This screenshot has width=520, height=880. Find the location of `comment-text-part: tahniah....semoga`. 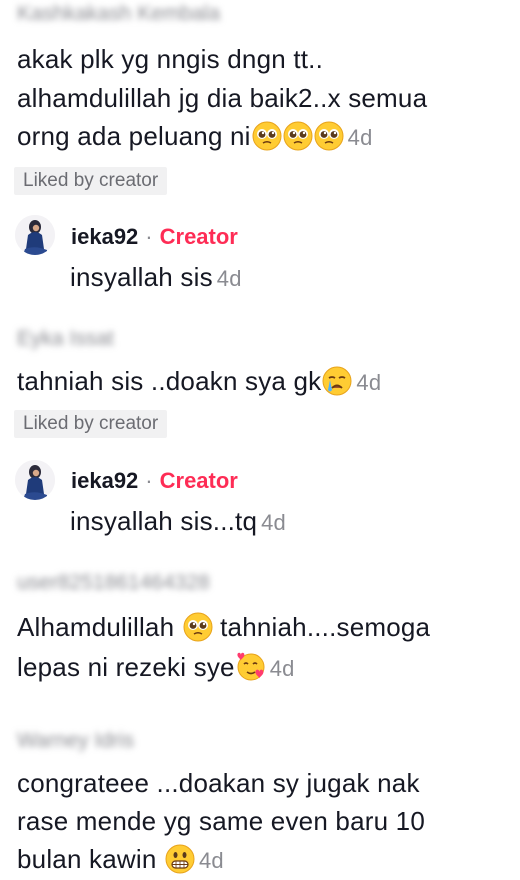

comment-text-part: tahniah....semoga is located at coordinates (325, 627).